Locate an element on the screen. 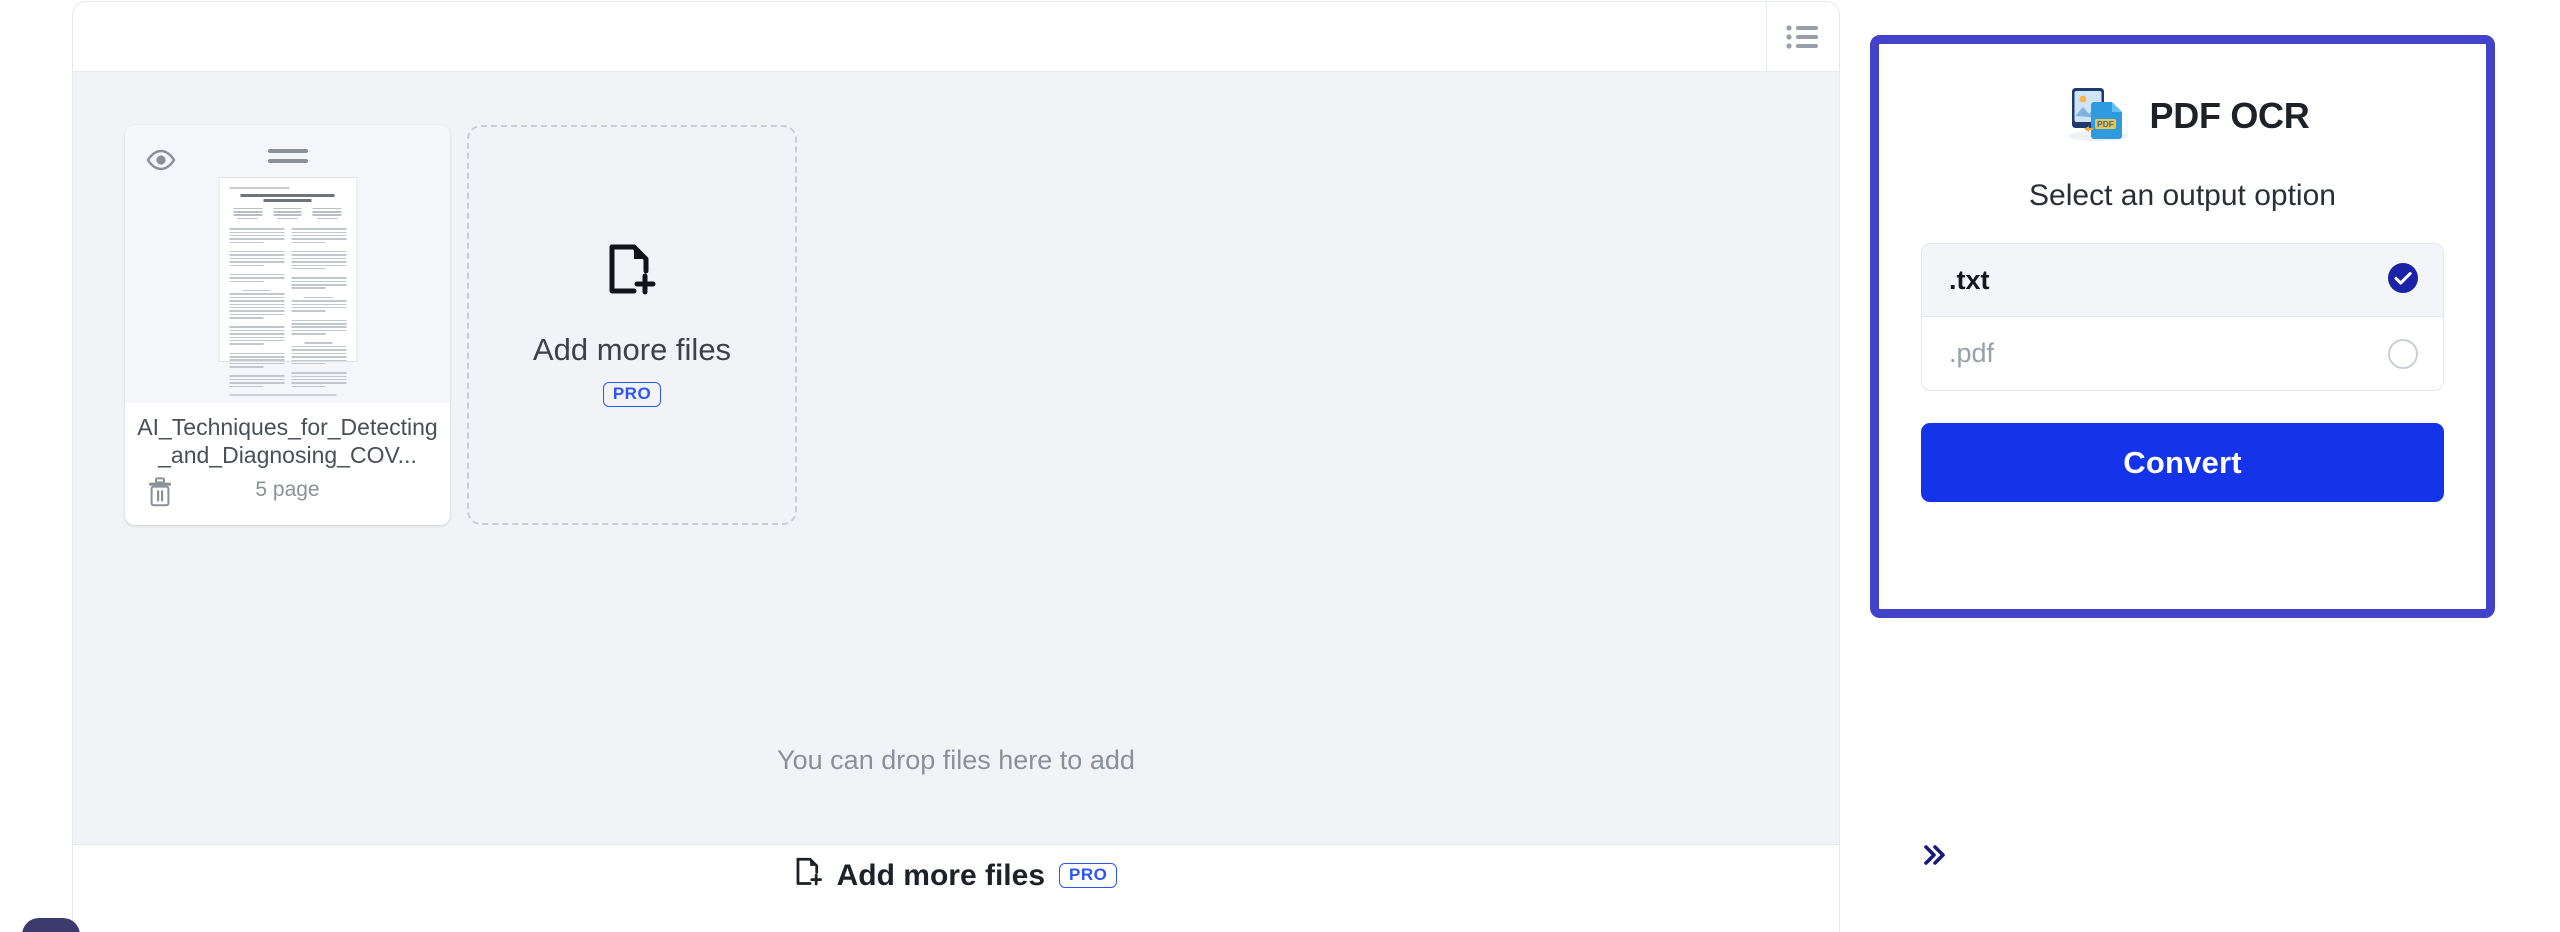  file-thumbnail-area is located at coordinates (287, 264).